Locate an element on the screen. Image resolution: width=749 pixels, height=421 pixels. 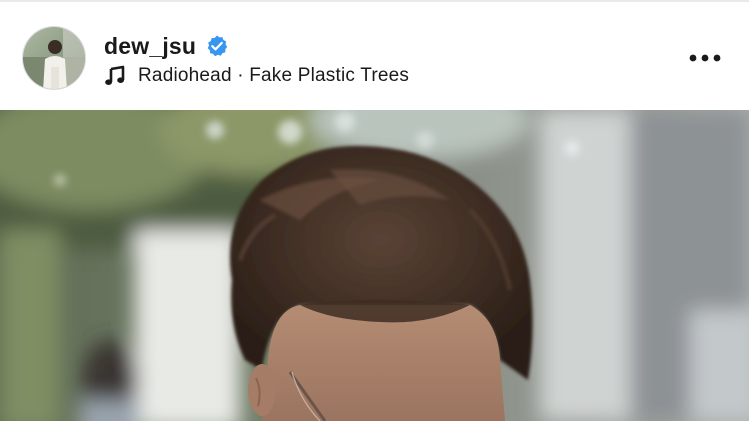
music-note-icon is located at coordinates (115, 76).